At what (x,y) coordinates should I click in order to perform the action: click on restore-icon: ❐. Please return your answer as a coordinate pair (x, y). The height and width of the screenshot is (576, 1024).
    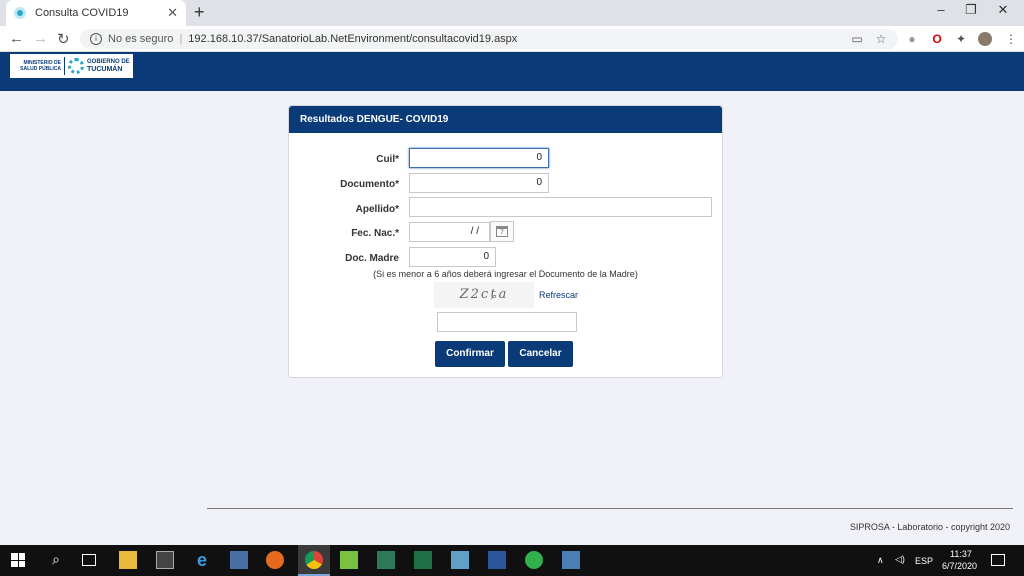
    Looking at the image, I should click on (971, 10).